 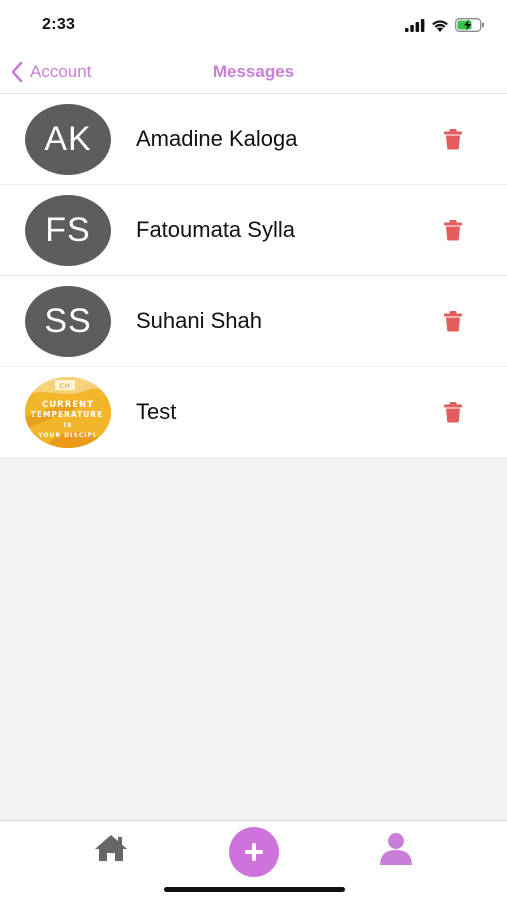 I want to click on add-button, so click(x=254, y=852).